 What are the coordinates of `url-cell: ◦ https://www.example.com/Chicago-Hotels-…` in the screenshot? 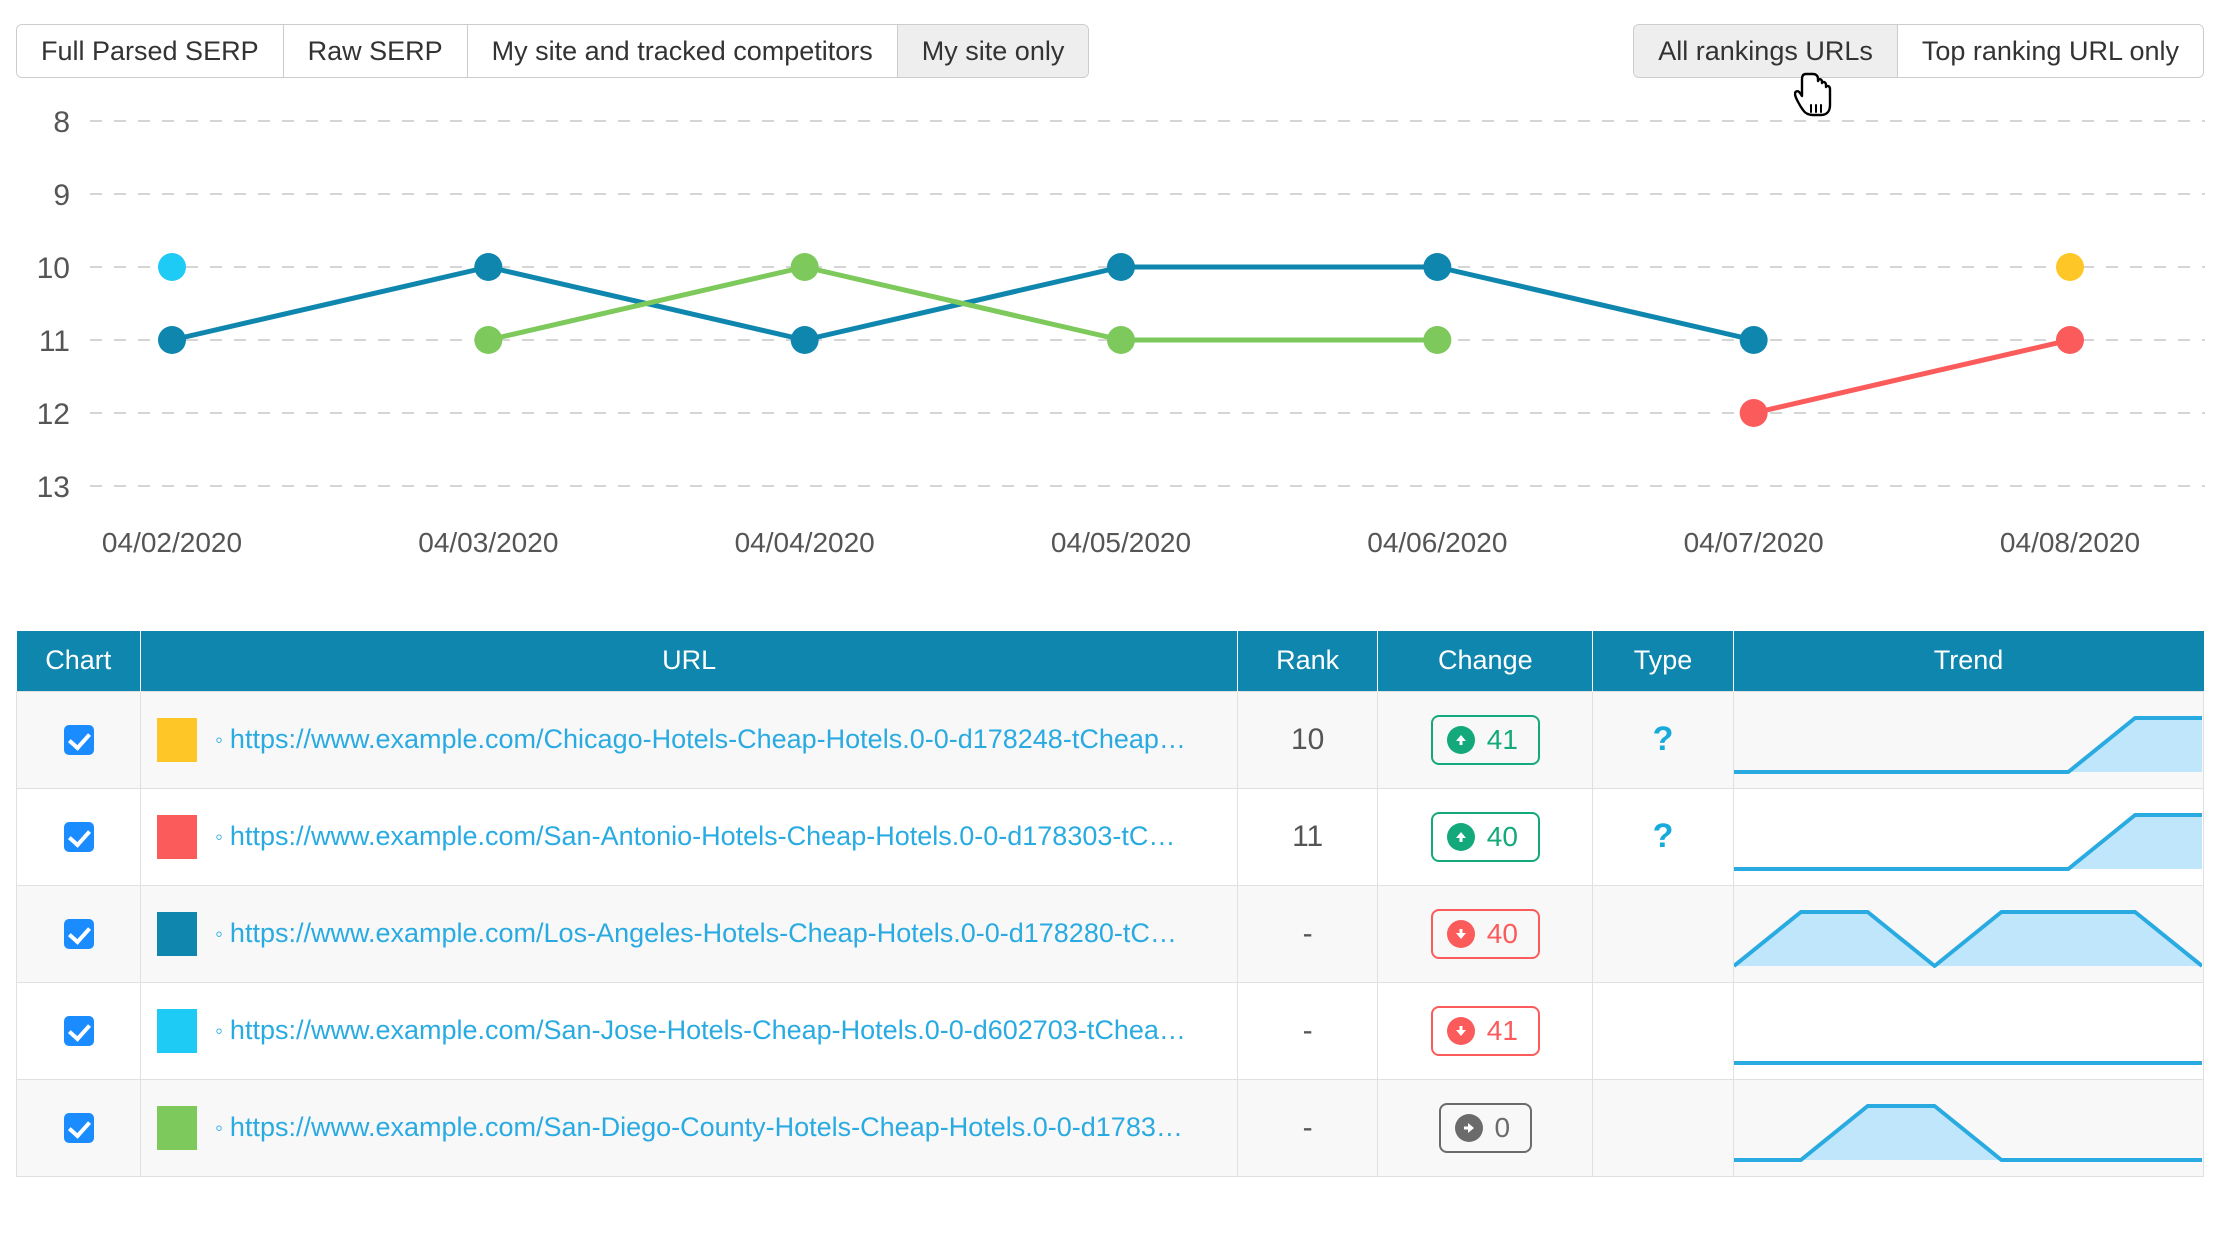 It's located at (689, 739).